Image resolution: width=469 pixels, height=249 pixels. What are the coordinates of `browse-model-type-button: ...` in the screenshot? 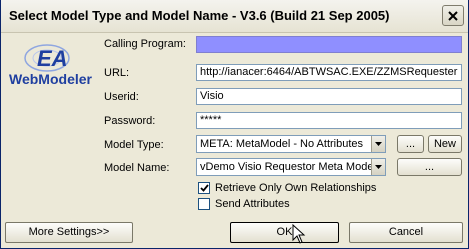 It's located at (410, 144).